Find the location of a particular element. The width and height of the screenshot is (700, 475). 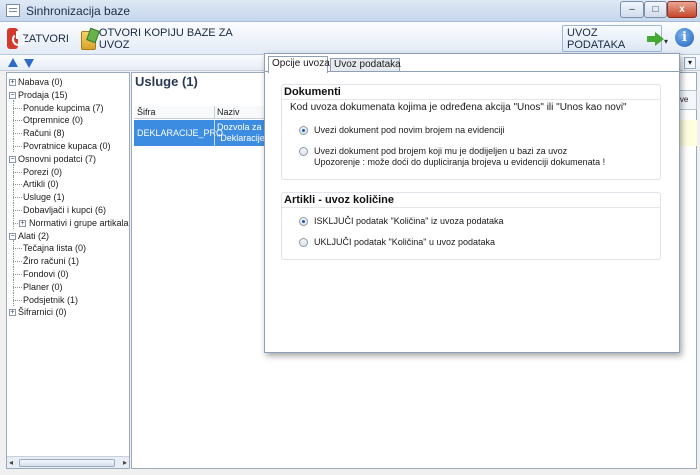

tree-item: + Nabava (0) is located at coordinates (68, 82).